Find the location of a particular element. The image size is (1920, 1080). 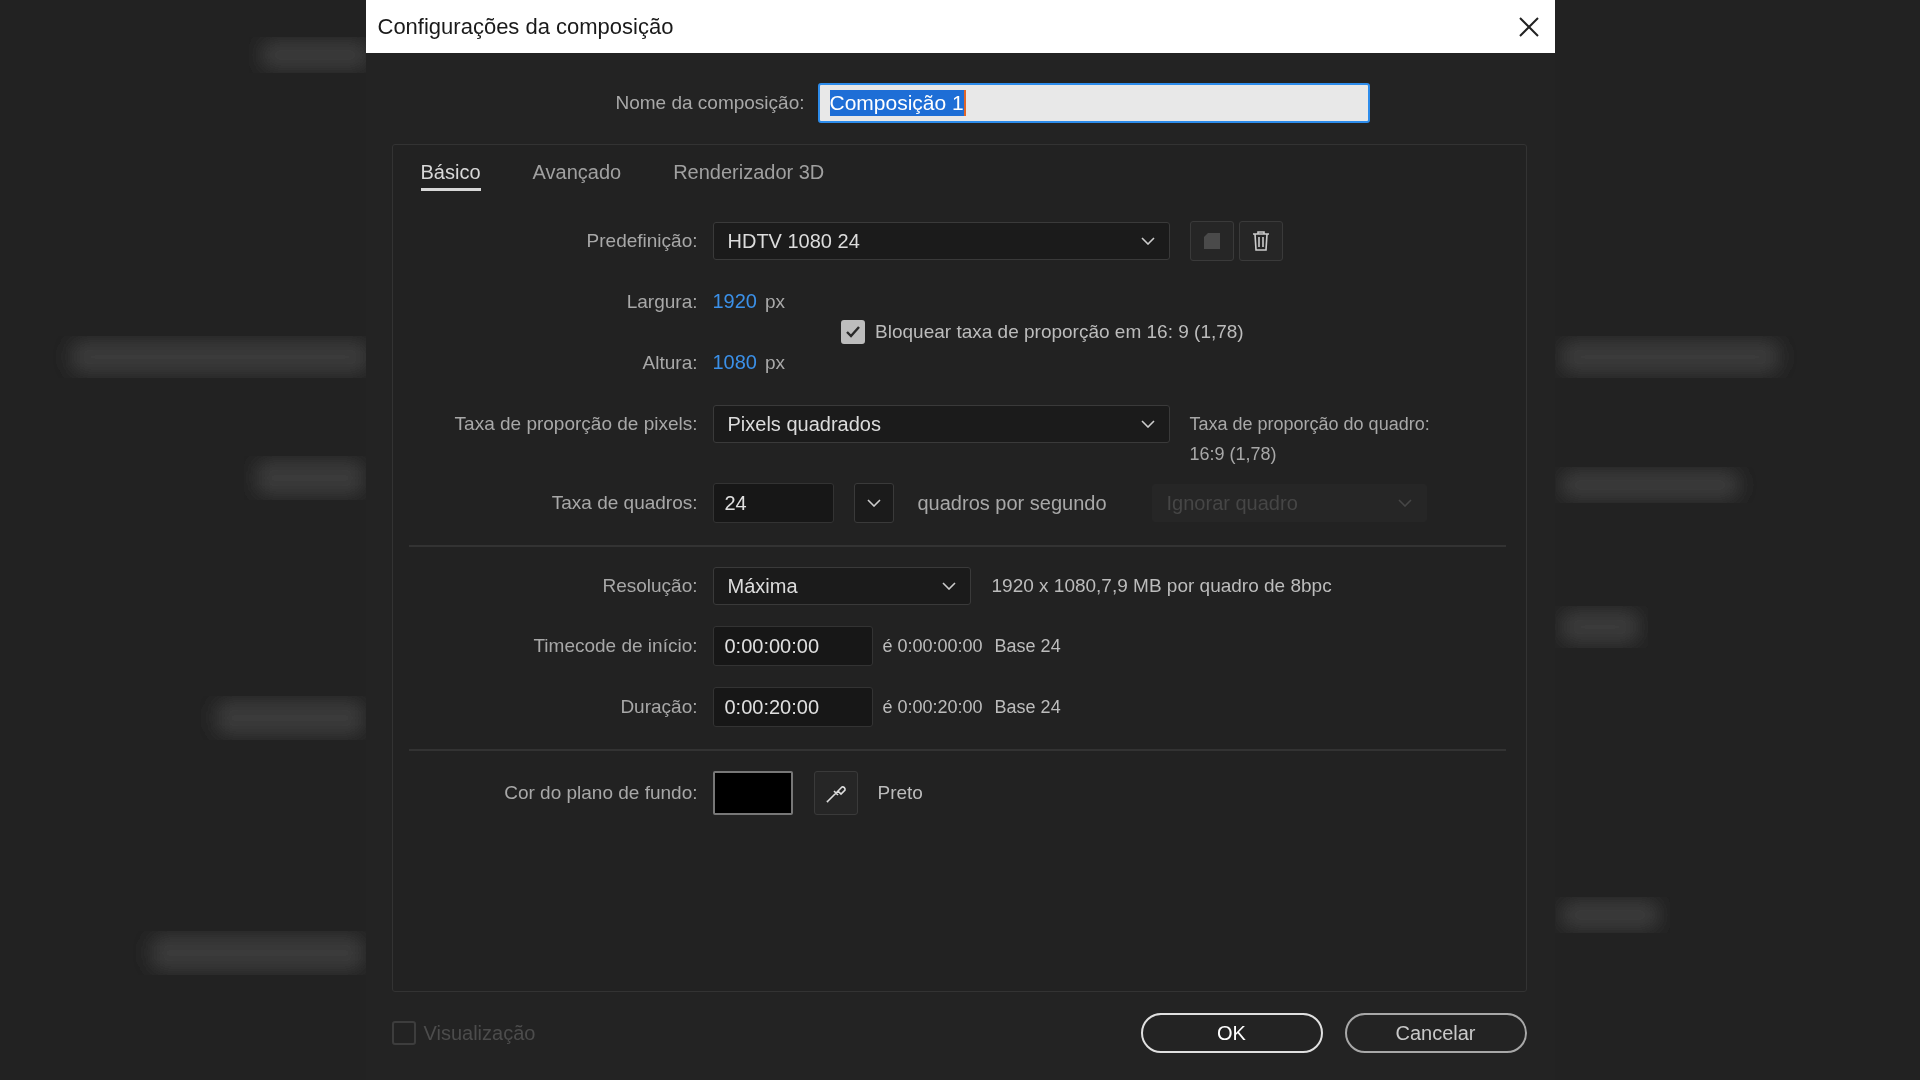

field-label: Altura: is located at coordinates (670, 362).